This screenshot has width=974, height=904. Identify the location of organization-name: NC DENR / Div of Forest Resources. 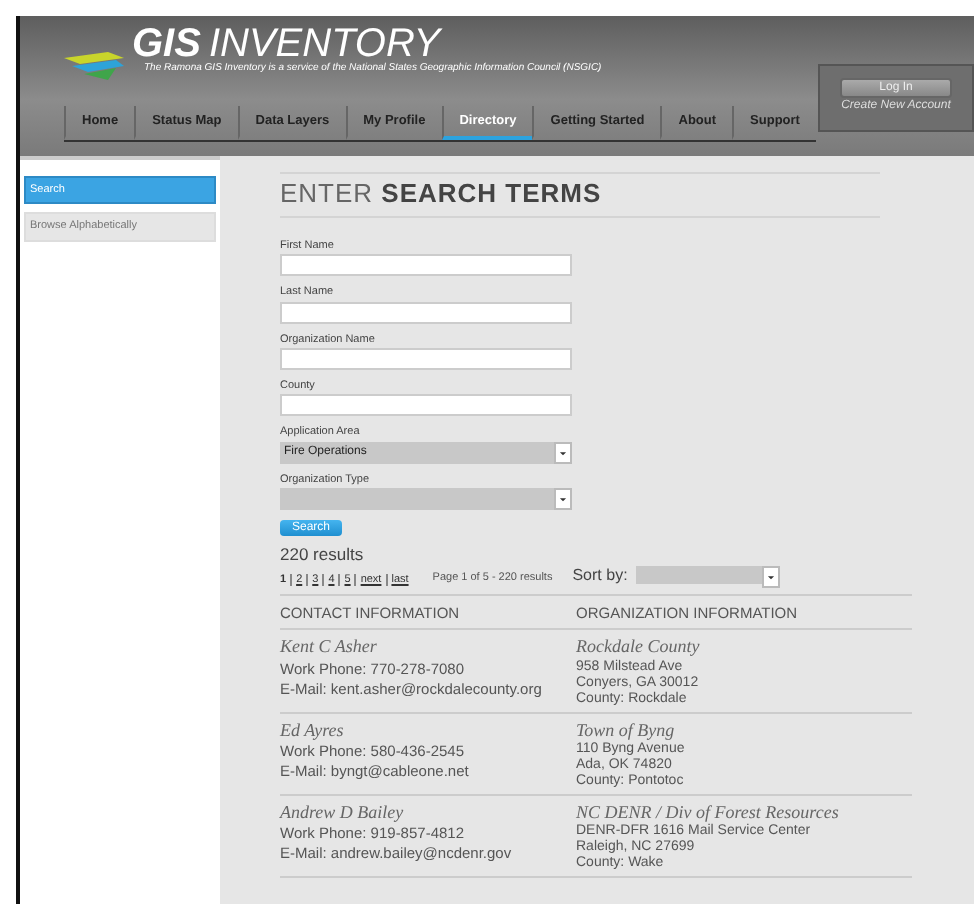
(708, 812).